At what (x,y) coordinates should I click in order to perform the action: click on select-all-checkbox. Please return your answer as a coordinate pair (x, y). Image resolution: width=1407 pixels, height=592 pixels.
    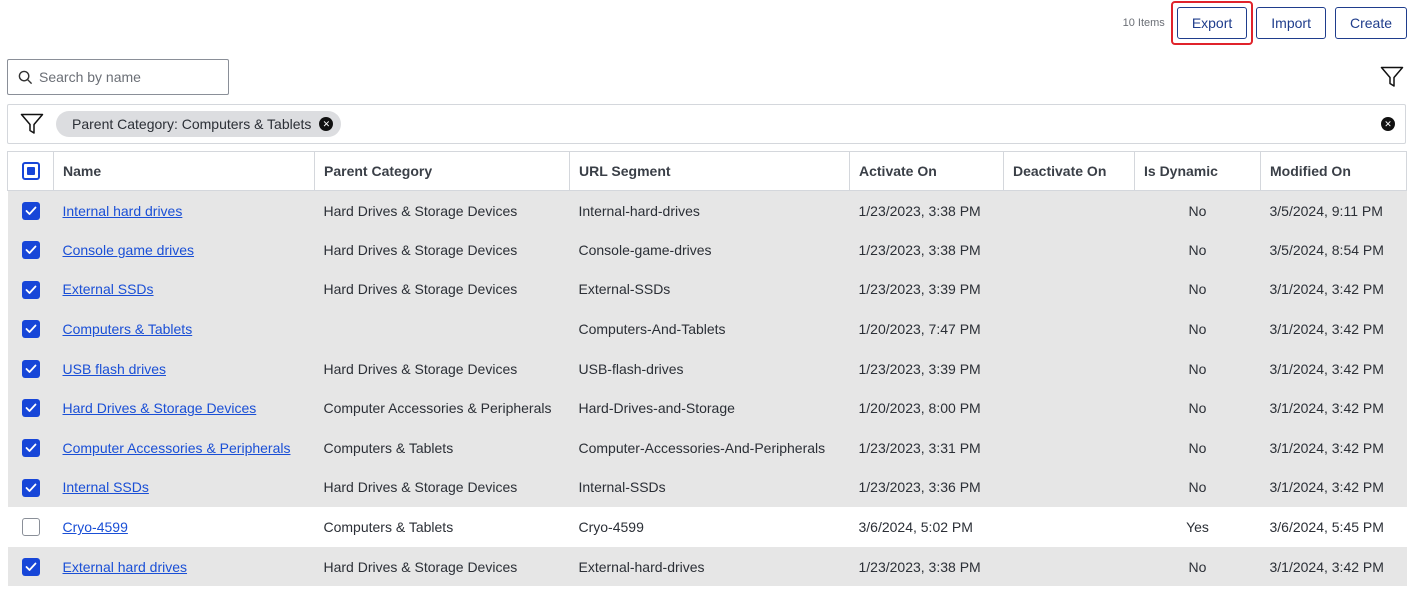
    Looking at the image, I should click on (30, 171).